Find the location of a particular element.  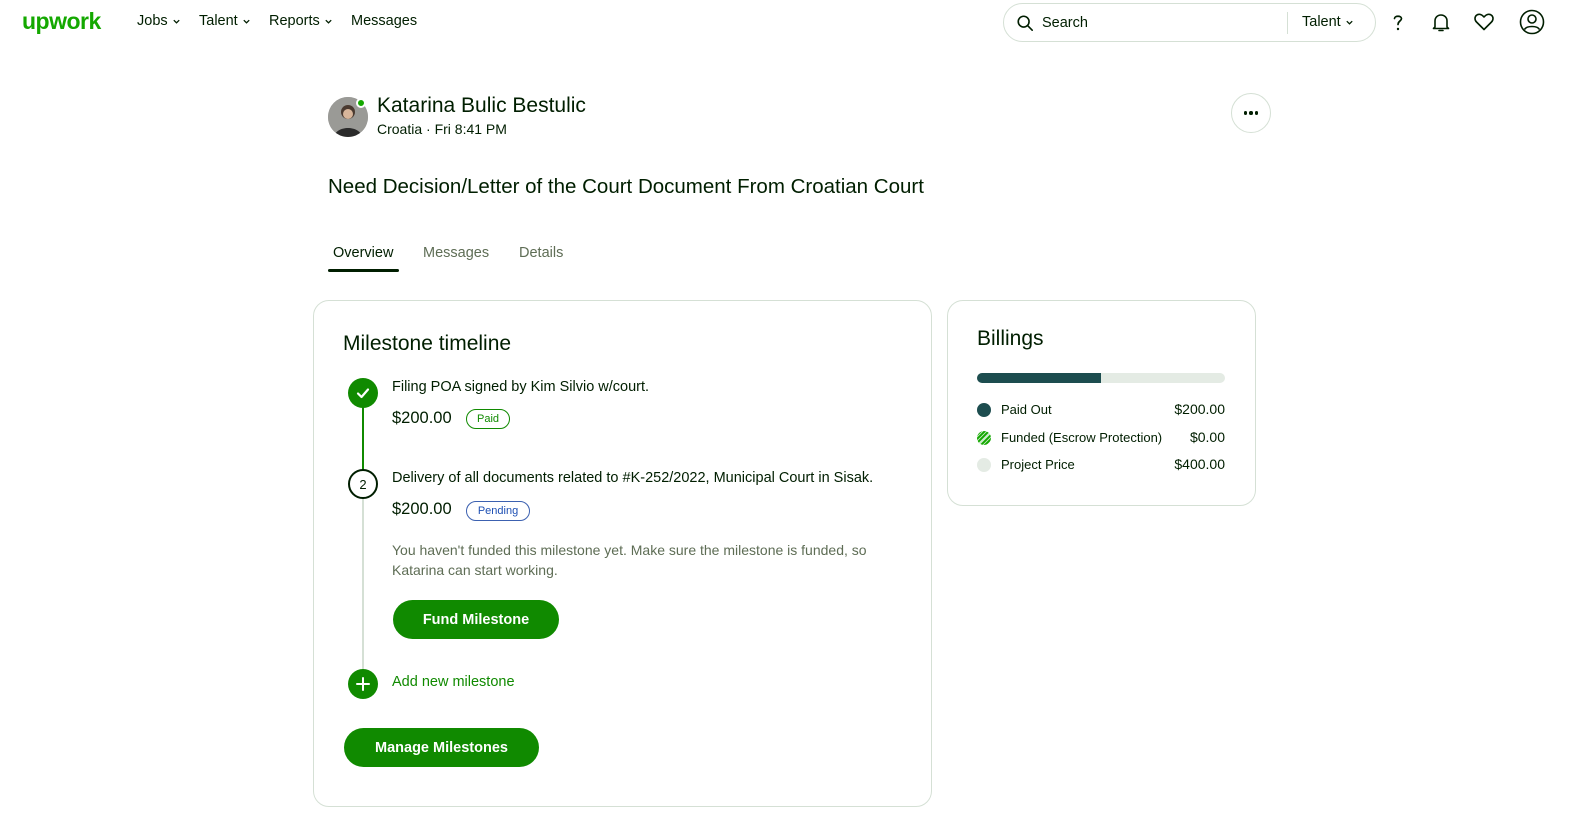

search-bar: Talent is located at coordinates (1189, 22).